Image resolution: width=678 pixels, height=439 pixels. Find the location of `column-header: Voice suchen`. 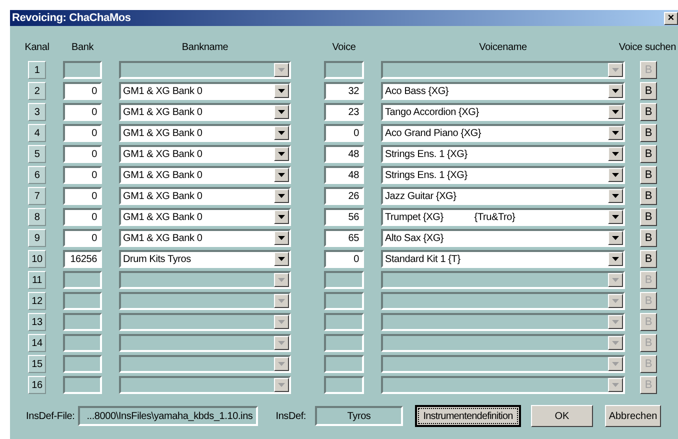

column-header: Voice suchen is located at coordinates (647, 47).